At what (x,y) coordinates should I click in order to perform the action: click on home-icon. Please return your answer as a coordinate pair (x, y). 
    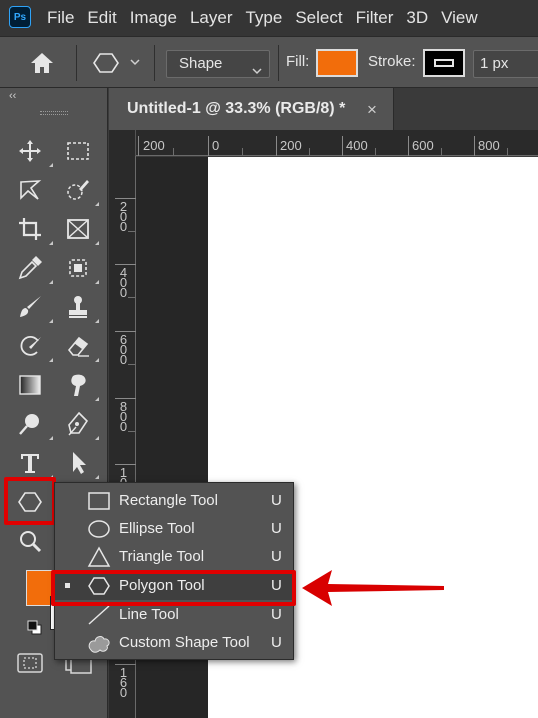
    Looking at the image, I should click on (42, 63).